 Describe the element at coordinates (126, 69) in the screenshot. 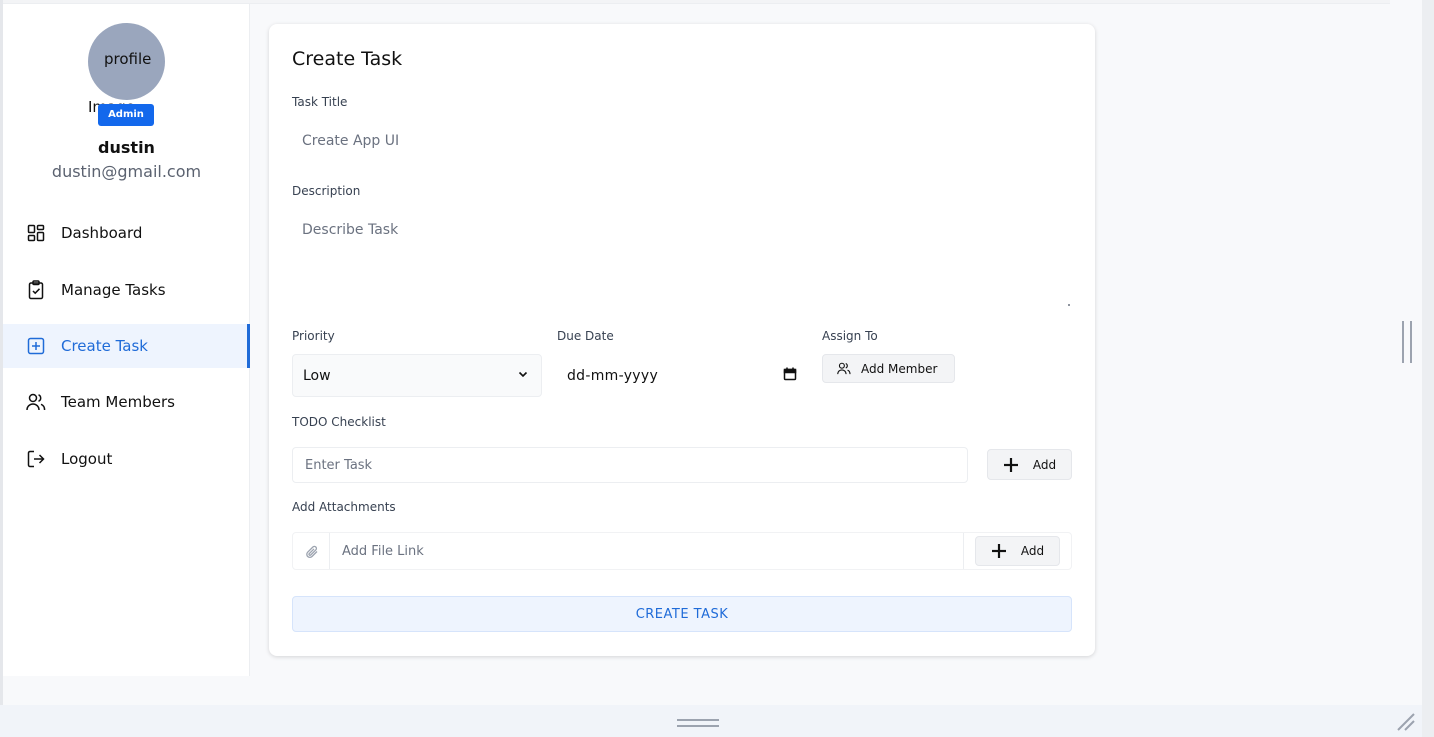

I see `avatar: profile Image` at that location.